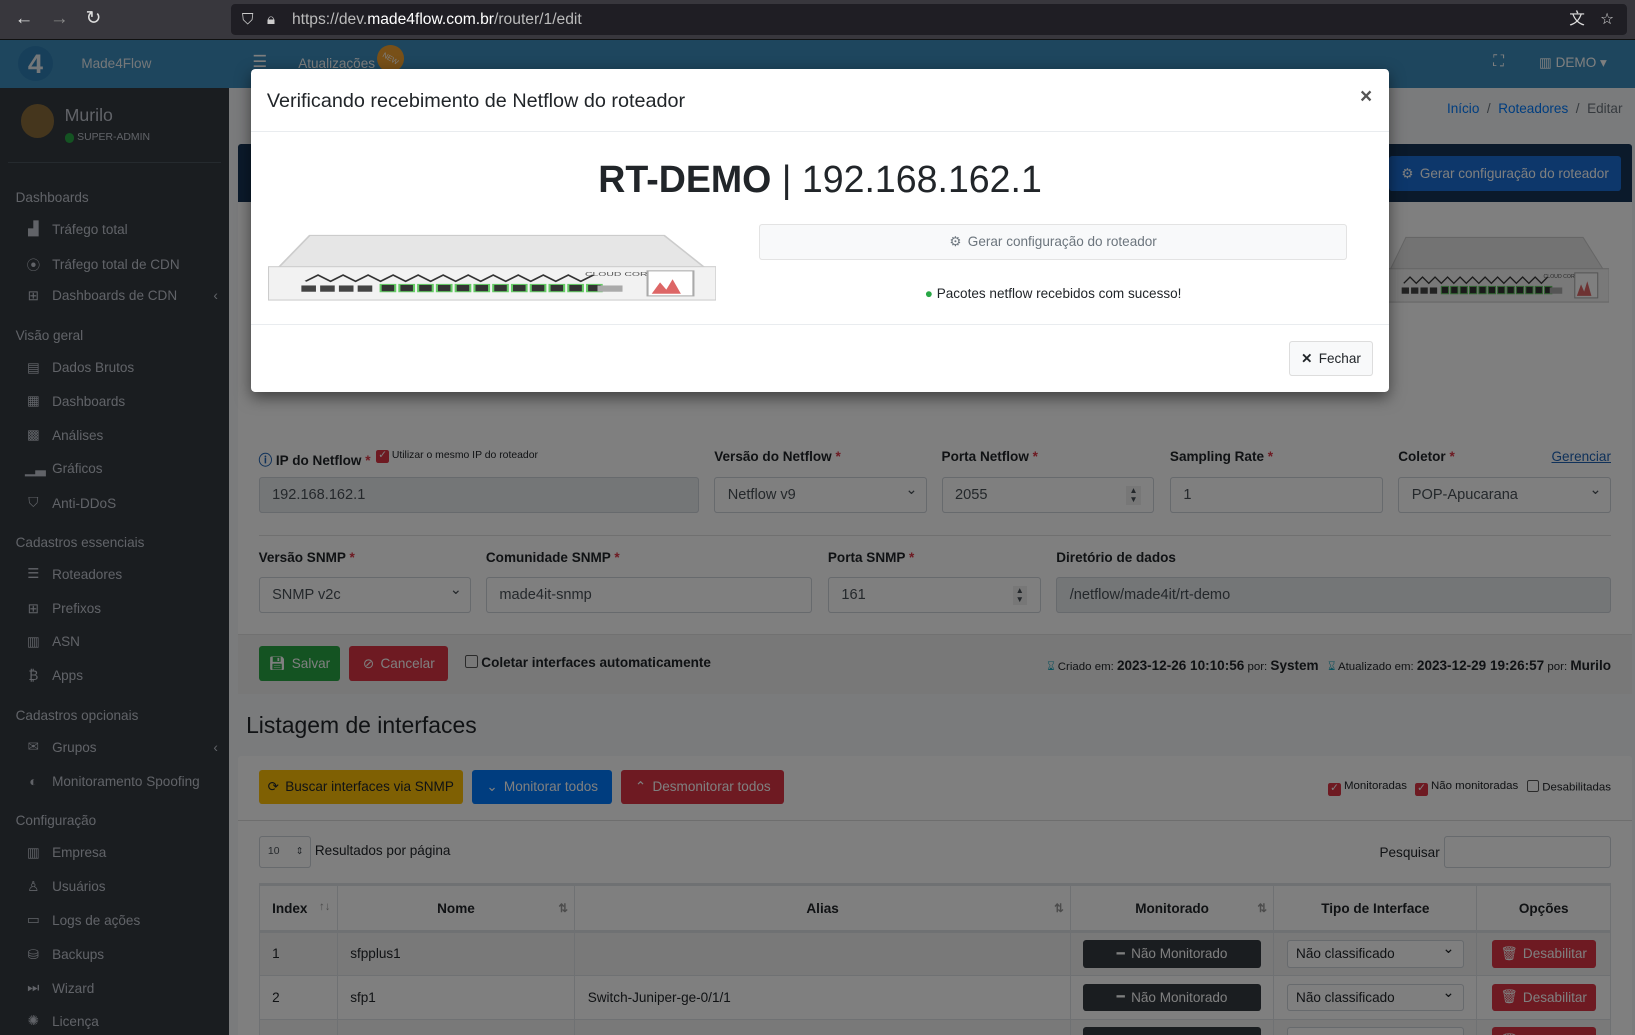  Describe the element at coordinates (921, 179) in the screenshot. I see `router-ip: 192.168.162.1` at that location.